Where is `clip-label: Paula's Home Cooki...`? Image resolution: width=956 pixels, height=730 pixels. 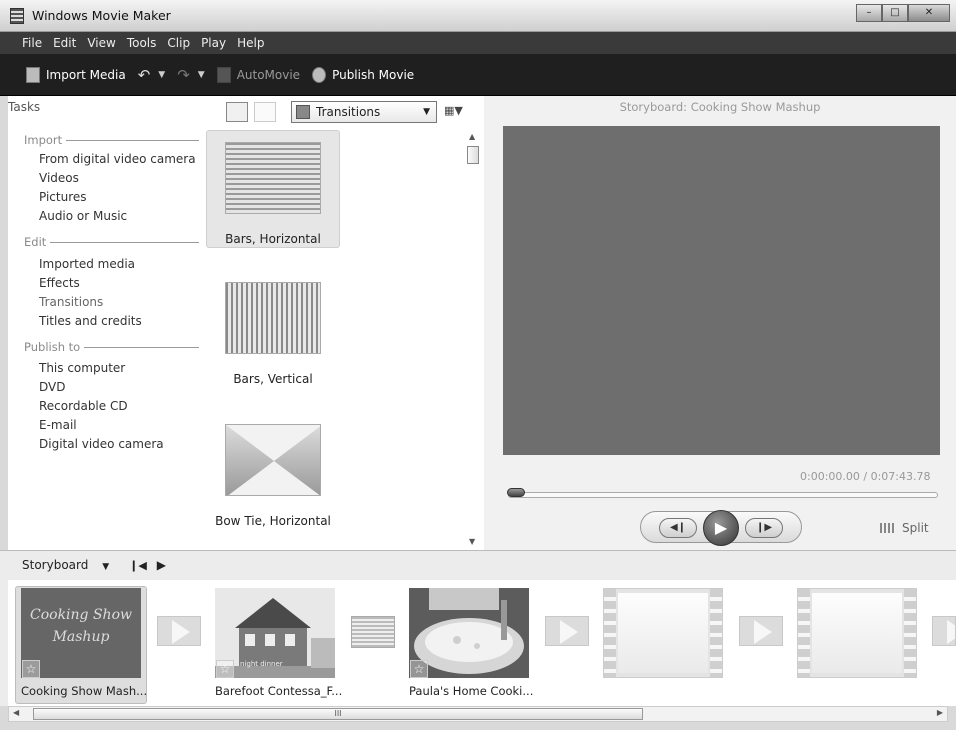
clip-label: Paula's Home Cooki... is located at coordinates (471, 691).